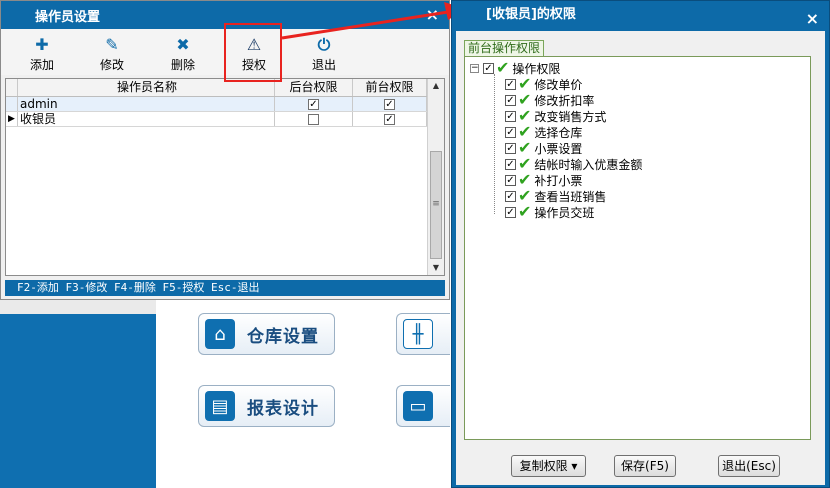 This screenshot has height=488, width=830. I want to click on red-arrow-annotation, so click(373, 21).